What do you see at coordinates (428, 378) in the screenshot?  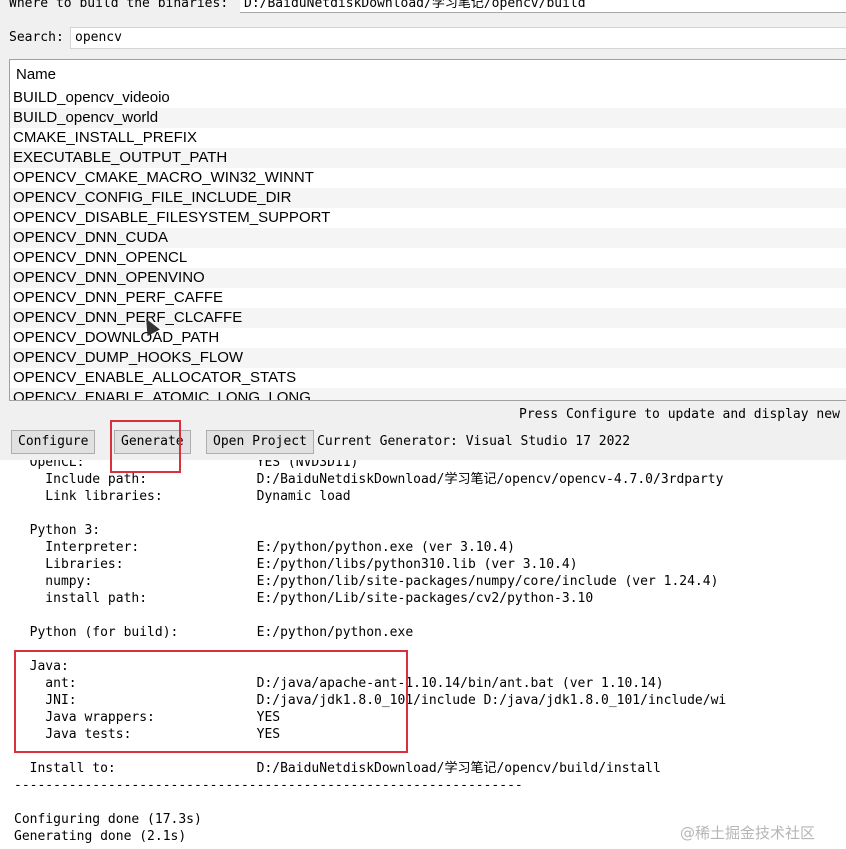 I see `cache-row: OPENCV_ENABLE_ALLOCATOR_STATS` at bounding box center [428, 378].